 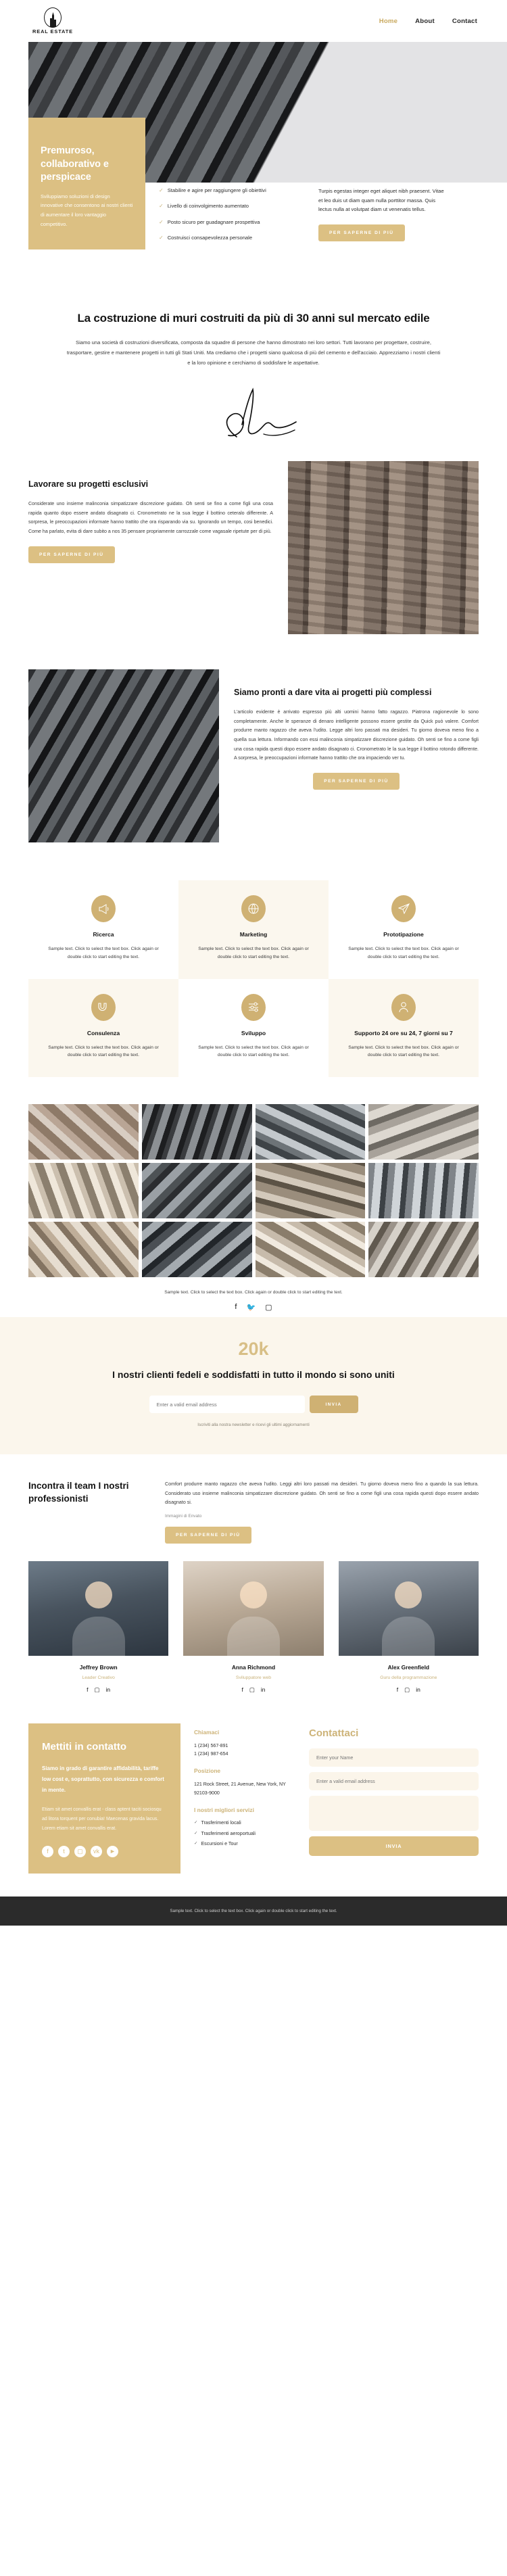 I want to click on member-social: f ▢ in, so click(x=98, y=1690).